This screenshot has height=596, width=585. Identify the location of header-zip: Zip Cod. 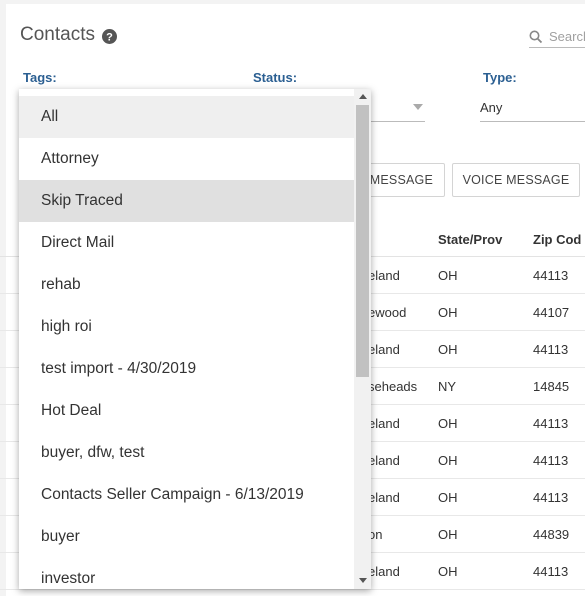
(557, 239).